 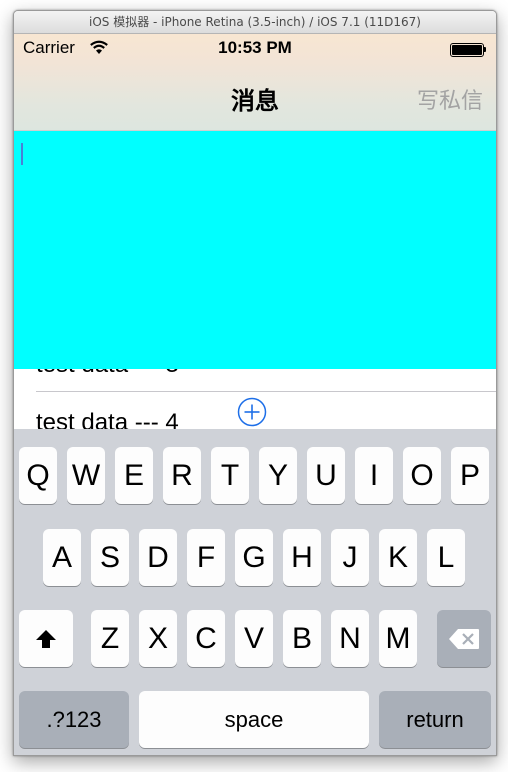 What do you see at coordinates (107, 374) in the screenshot?
I see `previous-row-fragment: test data --- 3` at bounding box center [107, 374].